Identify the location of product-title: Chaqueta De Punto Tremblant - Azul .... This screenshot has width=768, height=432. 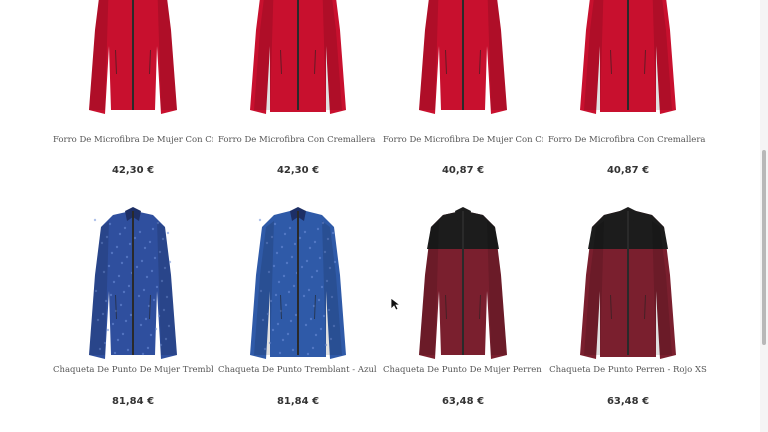
(298, 370).